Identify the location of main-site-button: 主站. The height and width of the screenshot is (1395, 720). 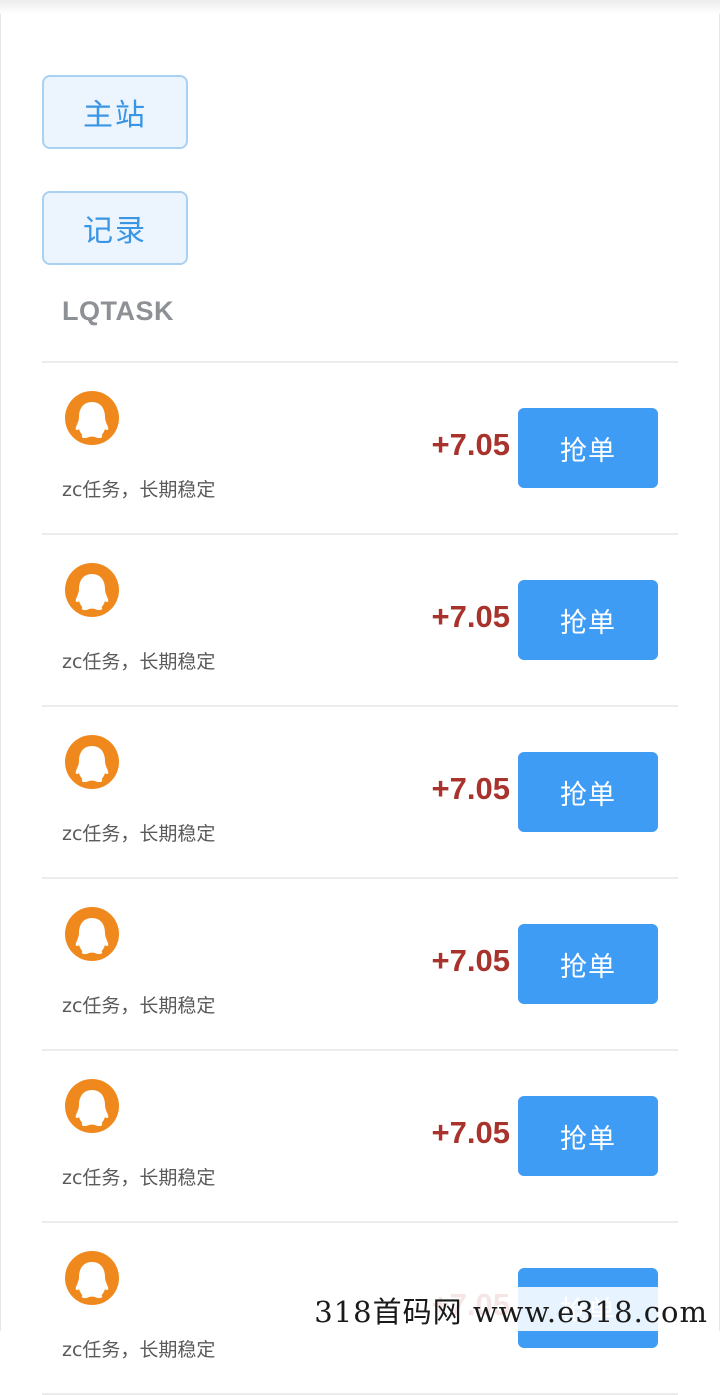
(115, 112).